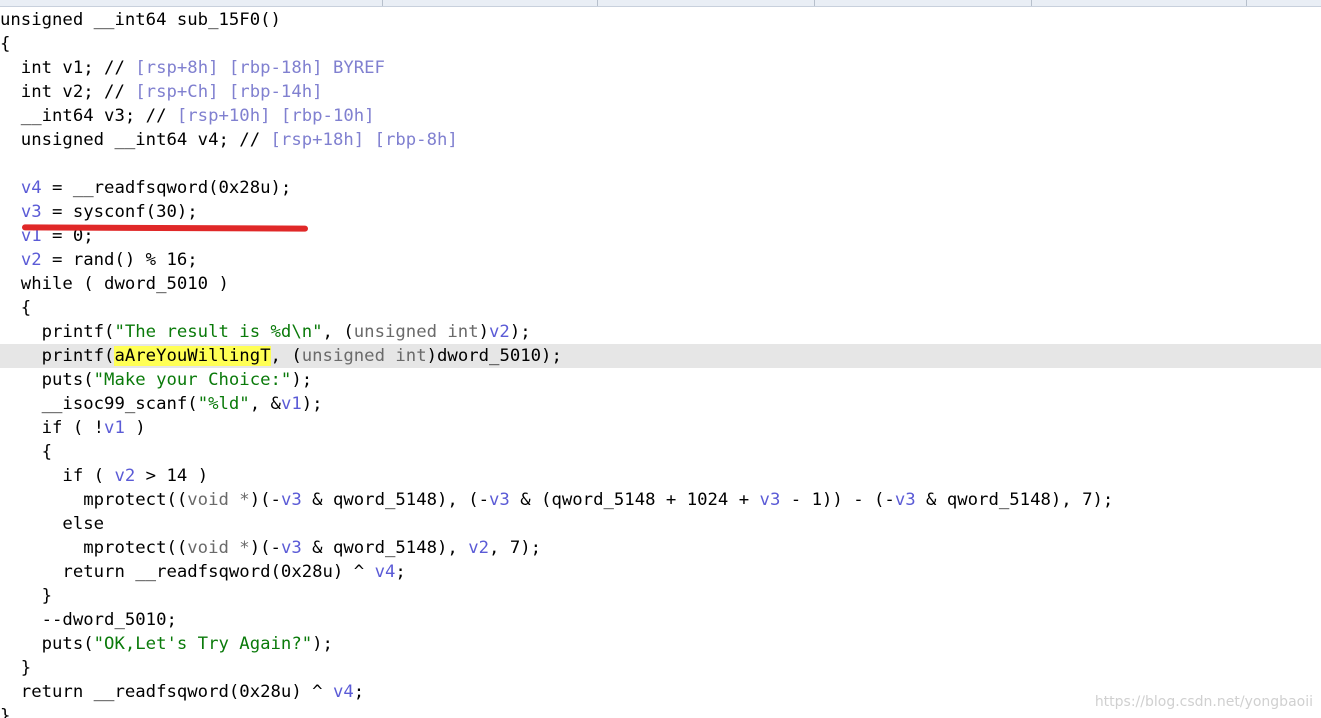 Image resolution: width=1321 pixels, height=718 pixels. I want to click on code-token: , &, so click(265, 404).